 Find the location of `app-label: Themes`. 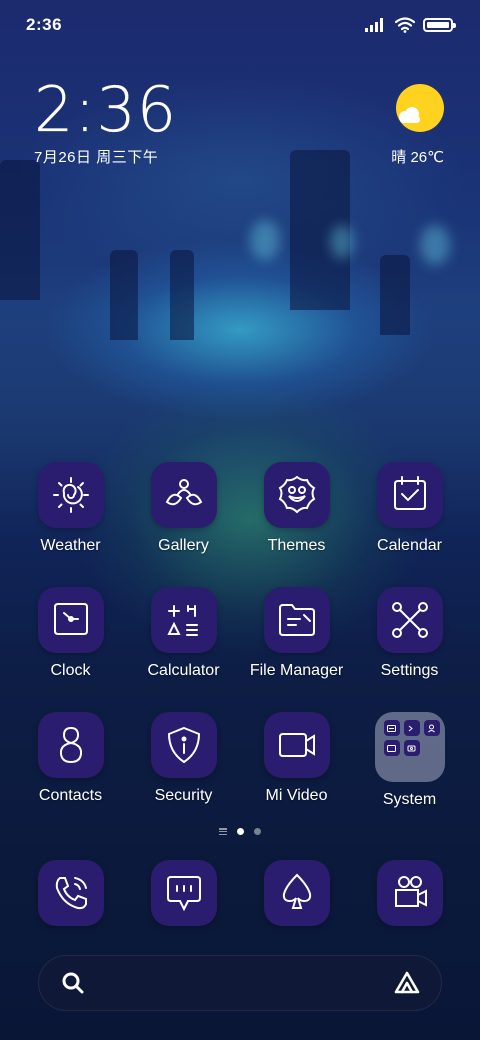

app-label: Themes is located at coordinates (296, 545).